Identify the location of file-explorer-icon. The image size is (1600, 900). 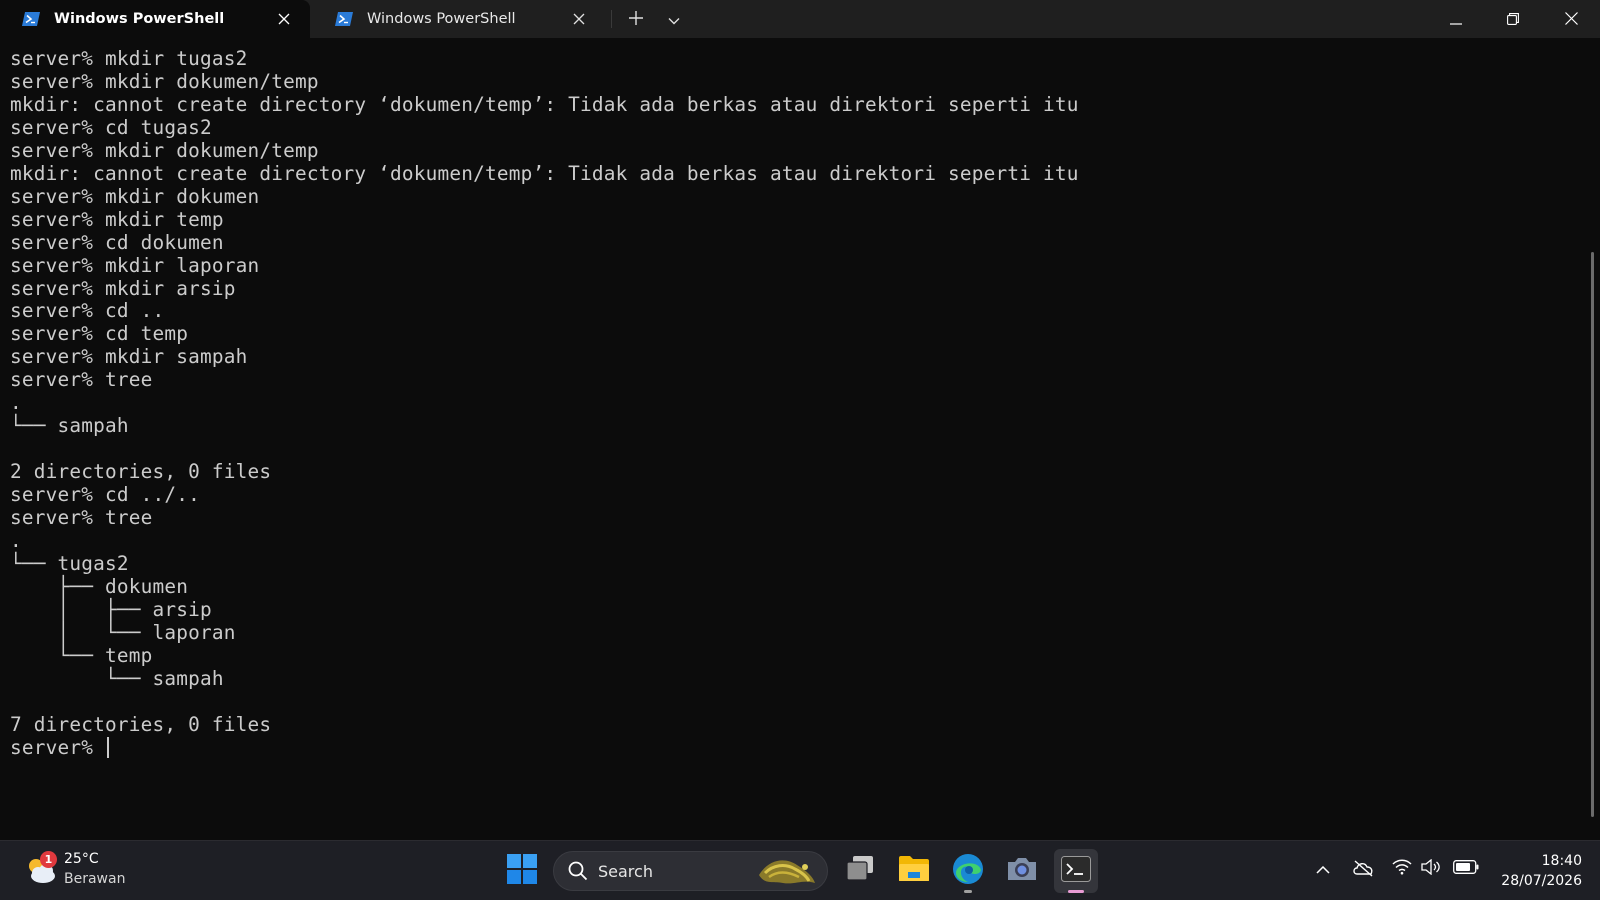
(914, 871).